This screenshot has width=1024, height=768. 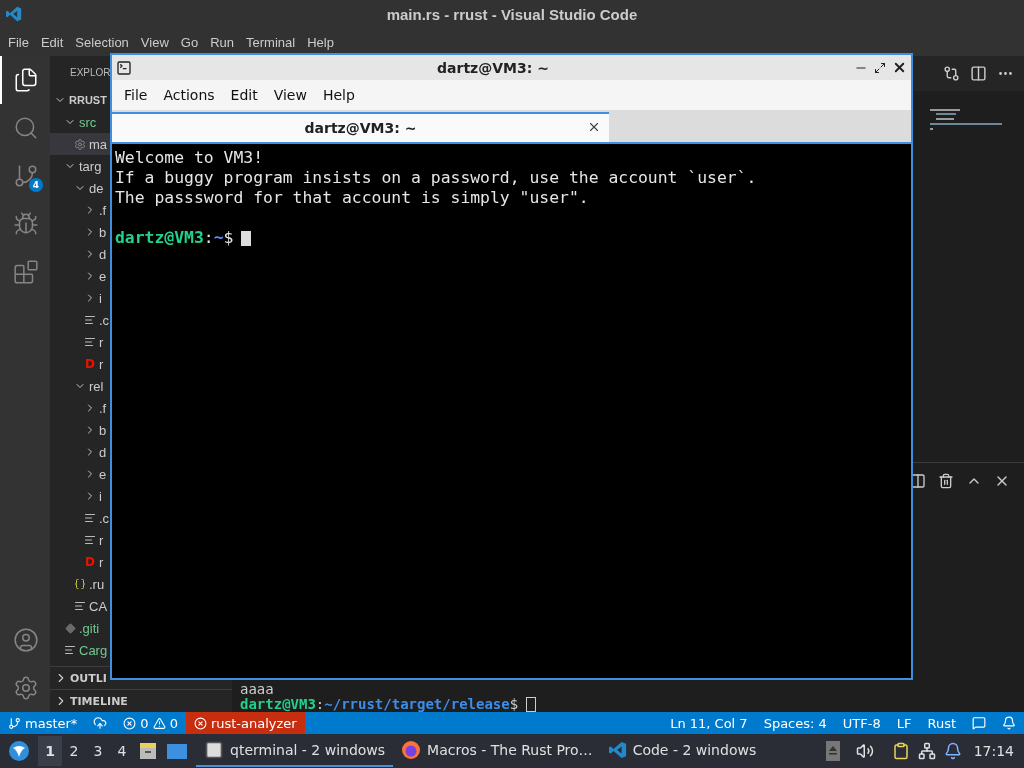 I want to click on feedback-icon, so click(x=979, y=723).